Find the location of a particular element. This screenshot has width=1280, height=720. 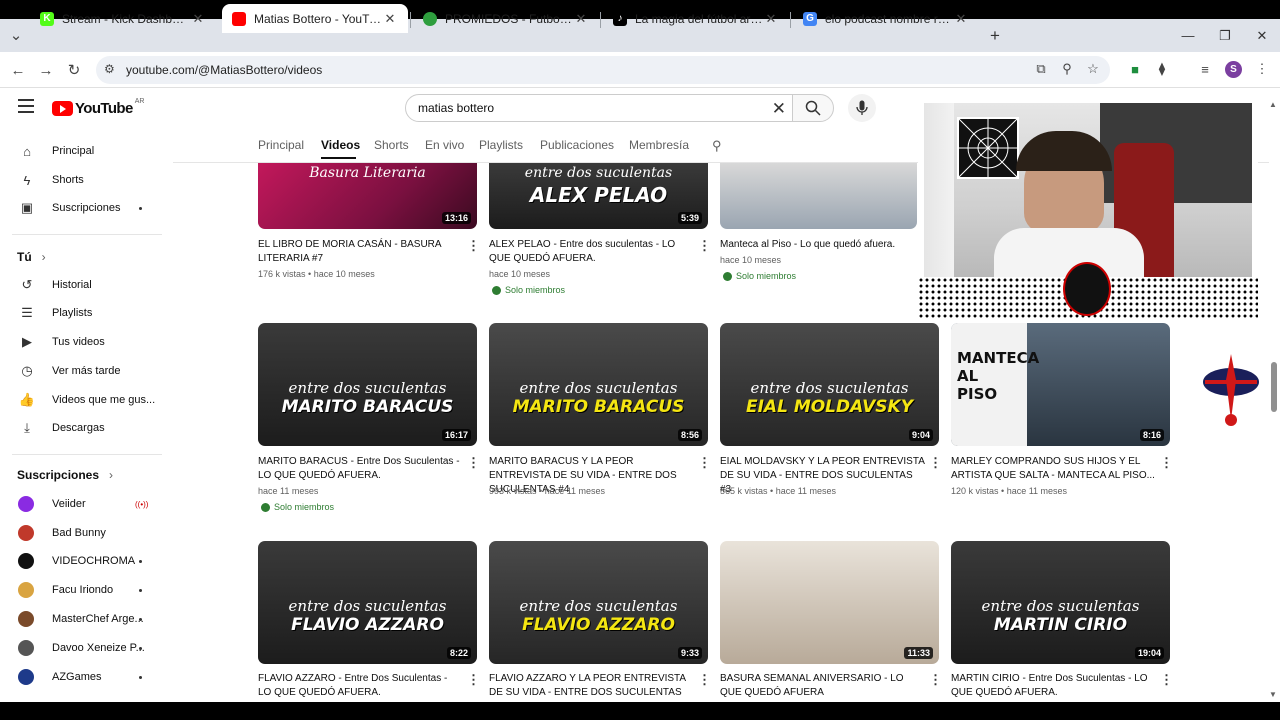

extension-green-icon: ■ is located at coordinates (1135, 69).